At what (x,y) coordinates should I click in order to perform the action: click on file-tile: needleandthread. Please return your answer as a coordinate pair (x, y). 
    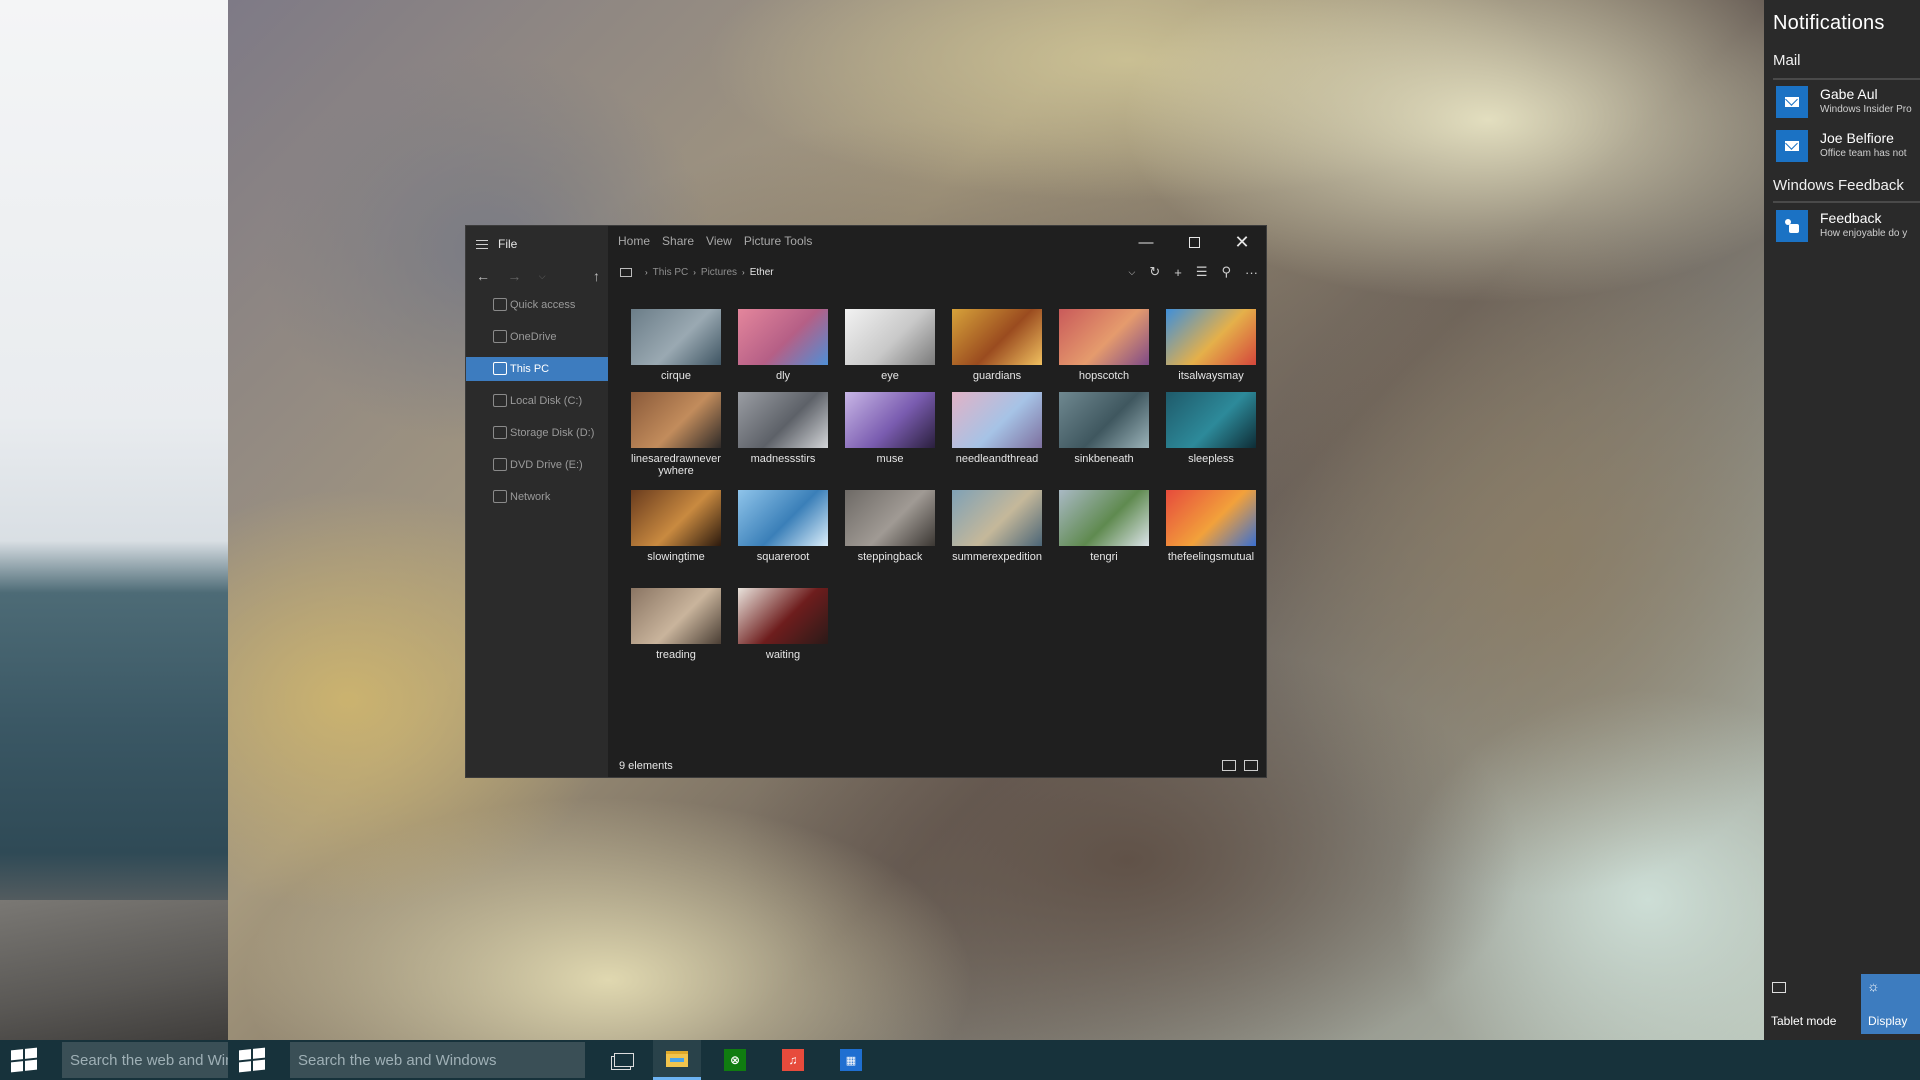
    Looking at the image, I should click on (997, 428).